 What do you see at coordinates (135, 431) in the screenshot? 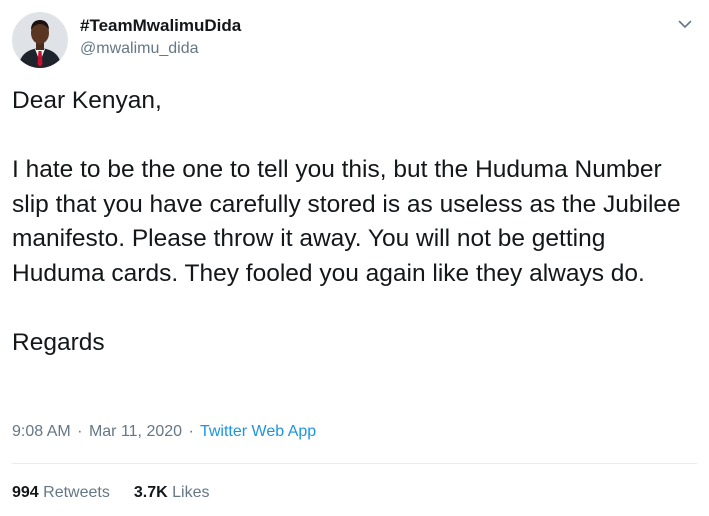
I see `tweet-date: Mar 11, 2020` at bounding box center [135, 431].